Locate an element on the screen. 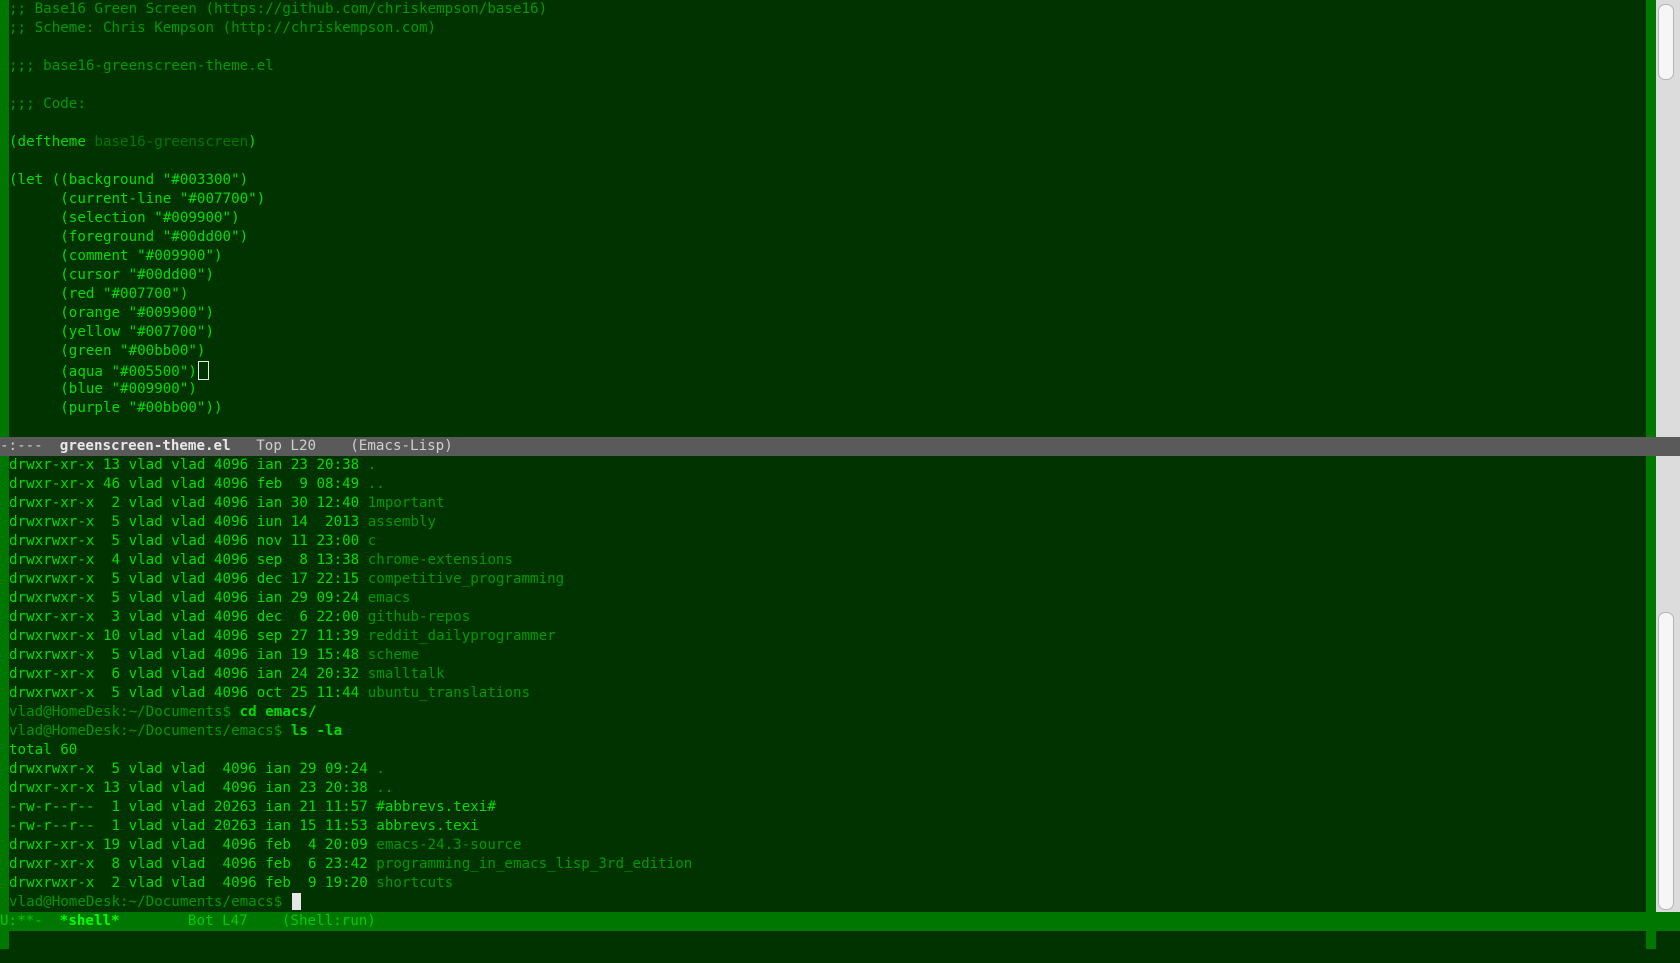  shell-output-line-text: abbrevs.texi is located at coordinates (427, 826).